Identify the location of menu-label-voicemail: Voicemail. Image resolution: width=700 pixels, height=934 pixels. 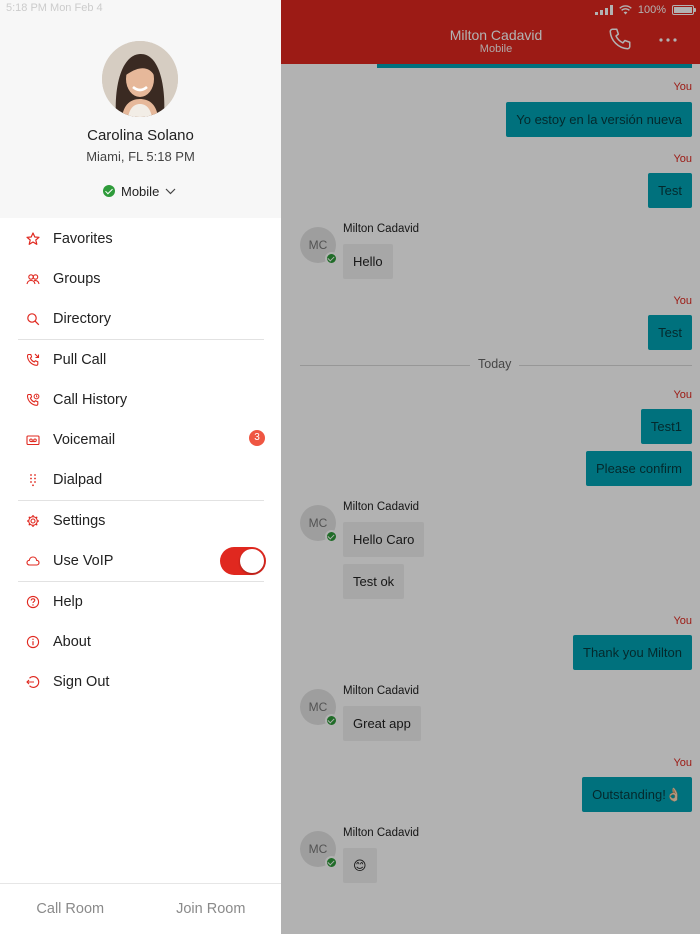
(84, 440).